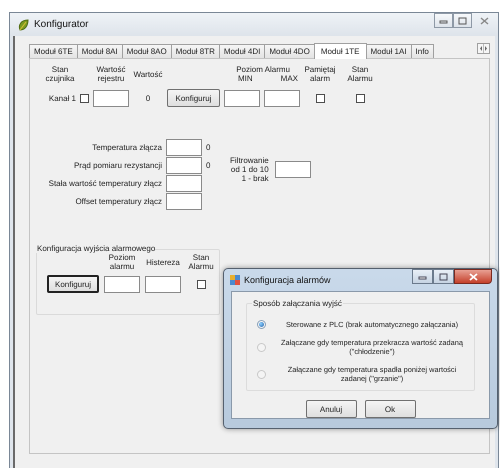 Image resolution: width=500 pixels, height=468 pixels. What do you see at coordinates (117, 165) in the screenshot?
I see `field-label: Prąd pomiaru rezystancji` at bounding box center [117, 165].